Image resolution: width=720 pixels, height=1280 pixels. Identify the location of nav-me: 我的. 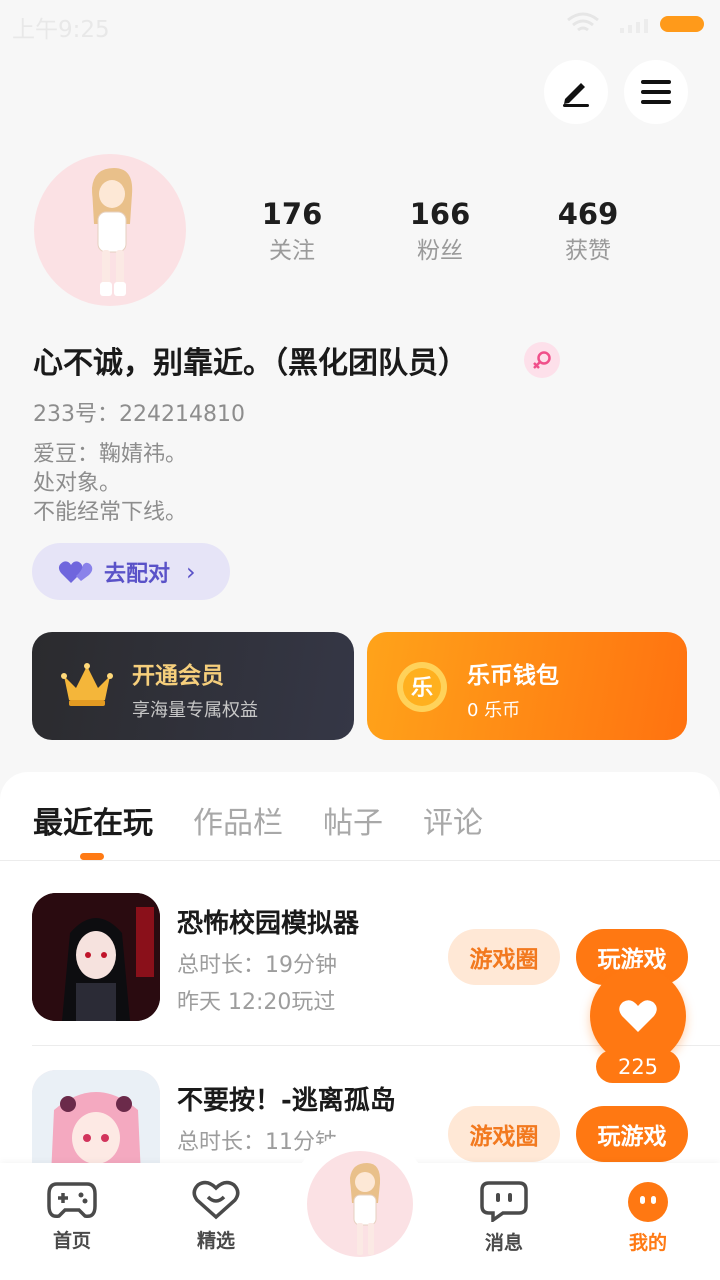
(648, 1217).